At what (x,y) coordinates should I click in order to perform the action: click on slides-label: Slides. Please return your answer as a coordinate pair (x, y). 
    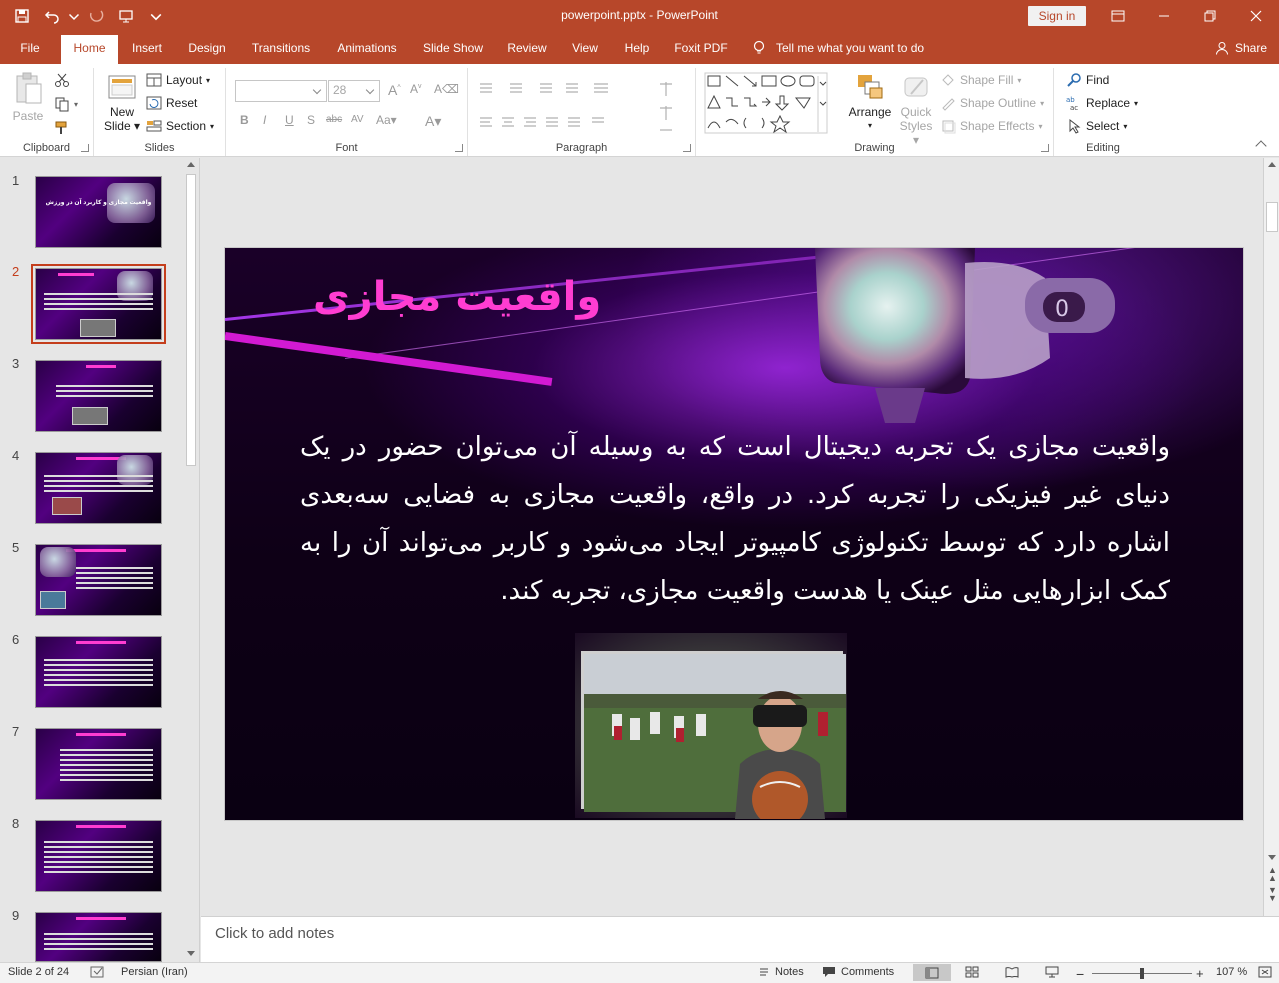
    Looking at the image, I should click on (159, 148).